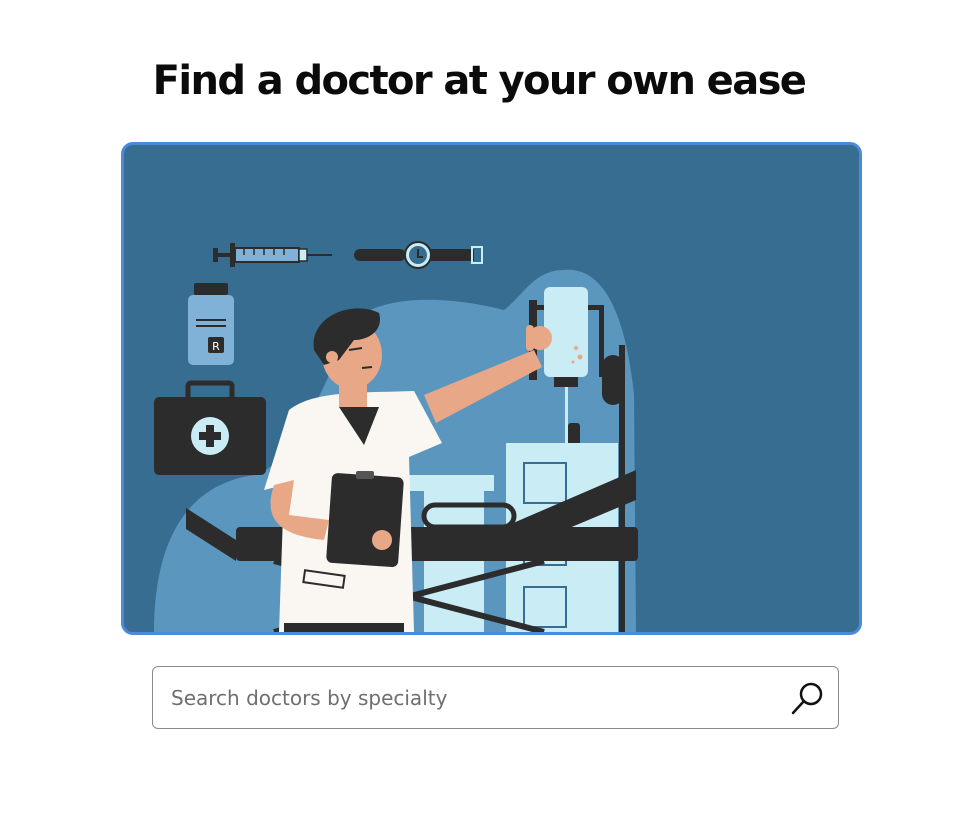  I want to click on page-title: Find a doctor at your own ease, so click(479, 81).